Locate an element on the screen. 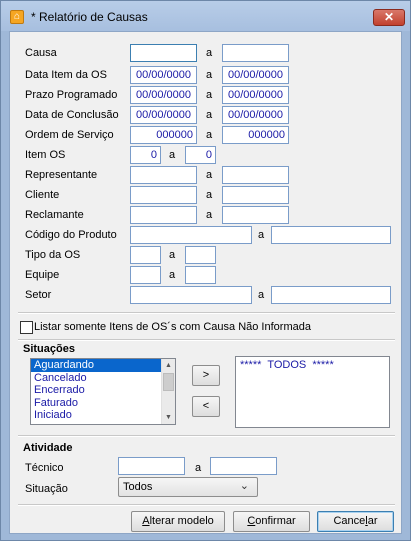 This screenshot has height=541, width=411. representante-to-field is located at coordinates (255, 175).